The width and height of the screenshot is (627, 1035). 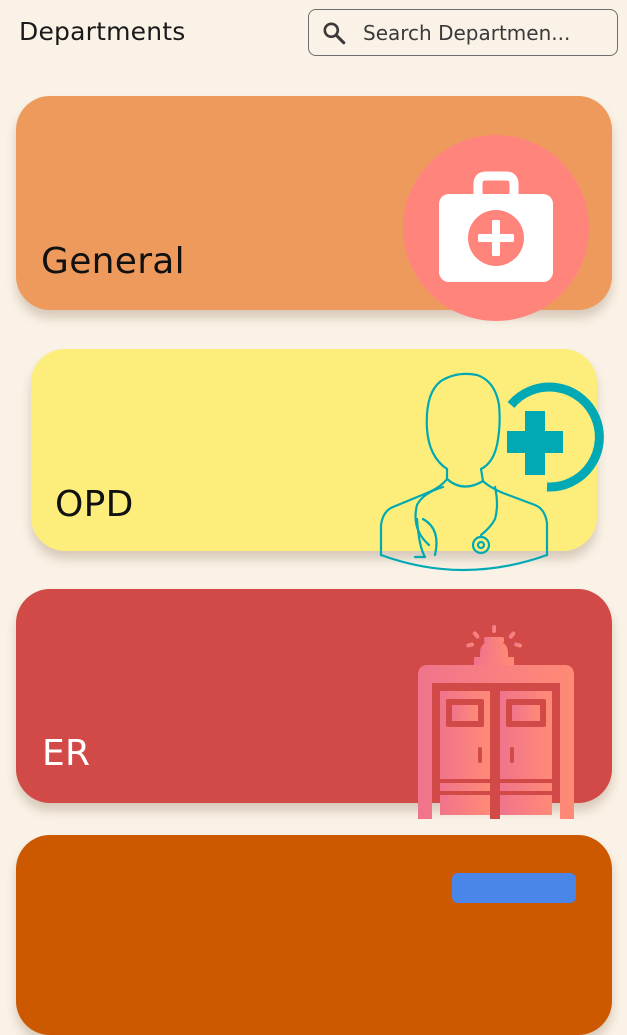 What do you see at coordinates (491, 472) in the screenshot?
I see `doctor-with-plus-icon` at bounding box center [491, 472].